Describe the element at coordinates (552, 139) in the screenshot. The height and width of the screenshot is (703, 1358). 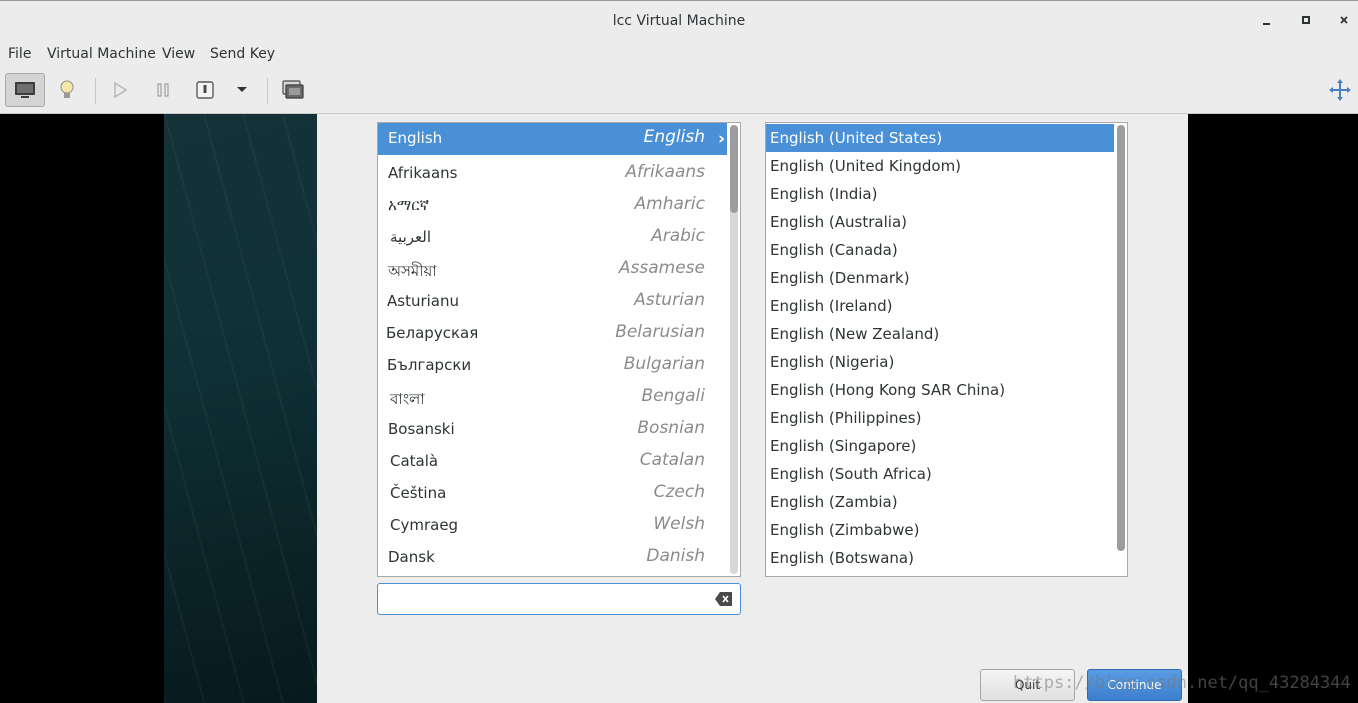
I see `language-item-english: English English ›` at that location.